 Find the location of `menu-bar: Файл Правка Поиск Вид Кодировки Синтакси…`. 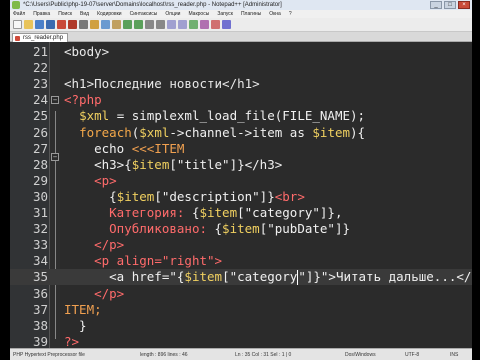

menu-bar: Файл Правка Поиск Вид Кодировки Синтакси… is located at coordinates (241, 14).